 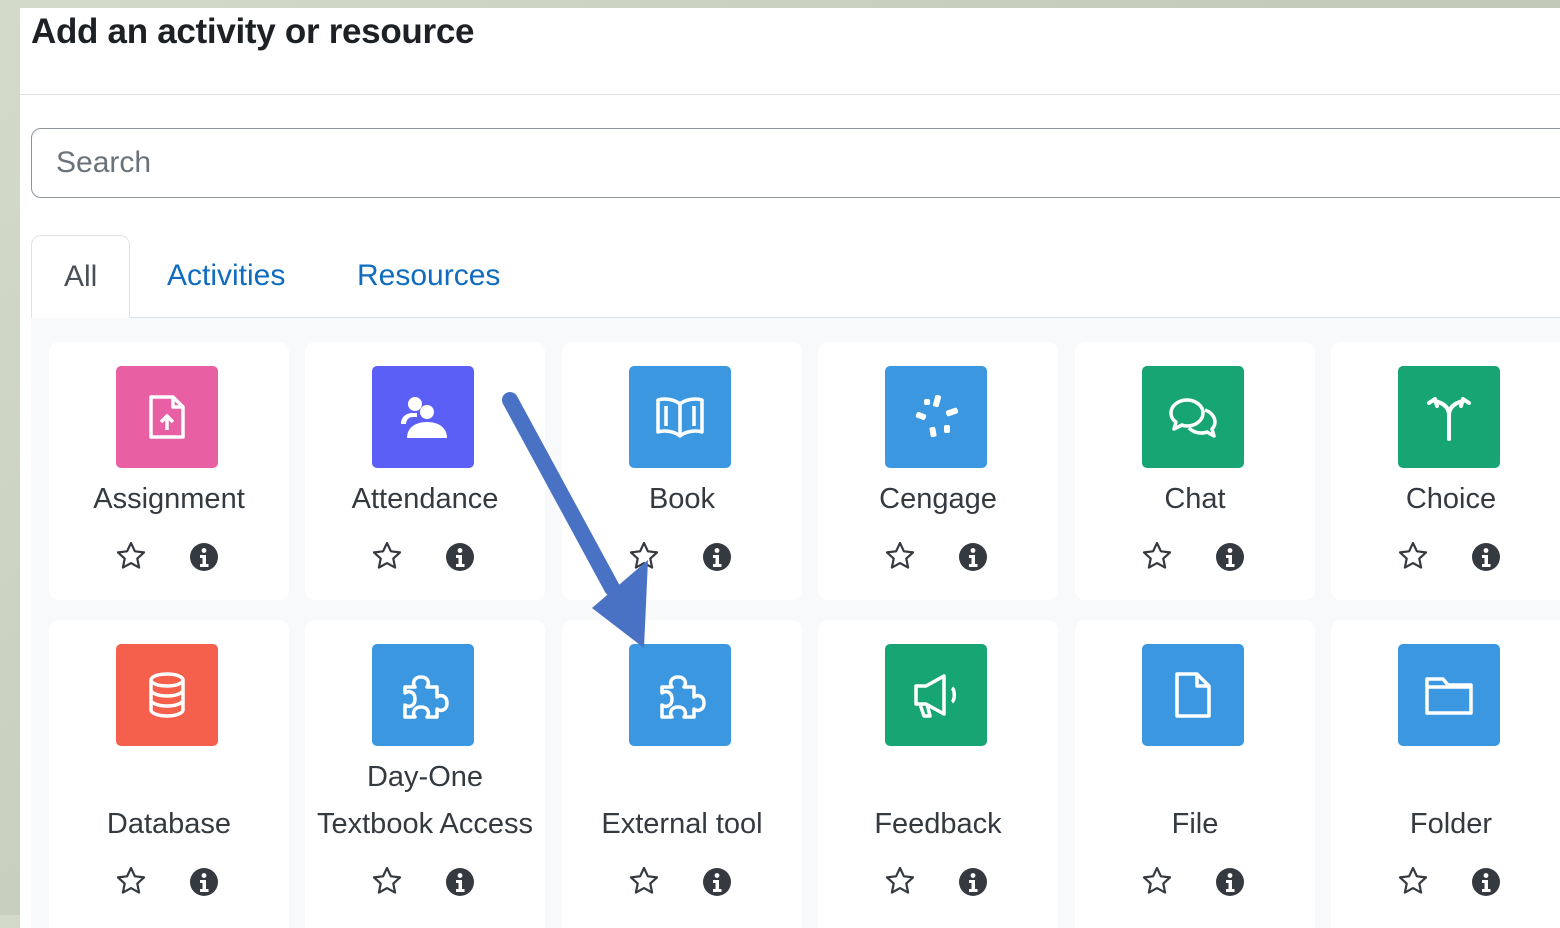 What do you see at coordinates (1195, 774) in the screenshot?
I see `module-card-file: File` at bounding box center [1195, 774].